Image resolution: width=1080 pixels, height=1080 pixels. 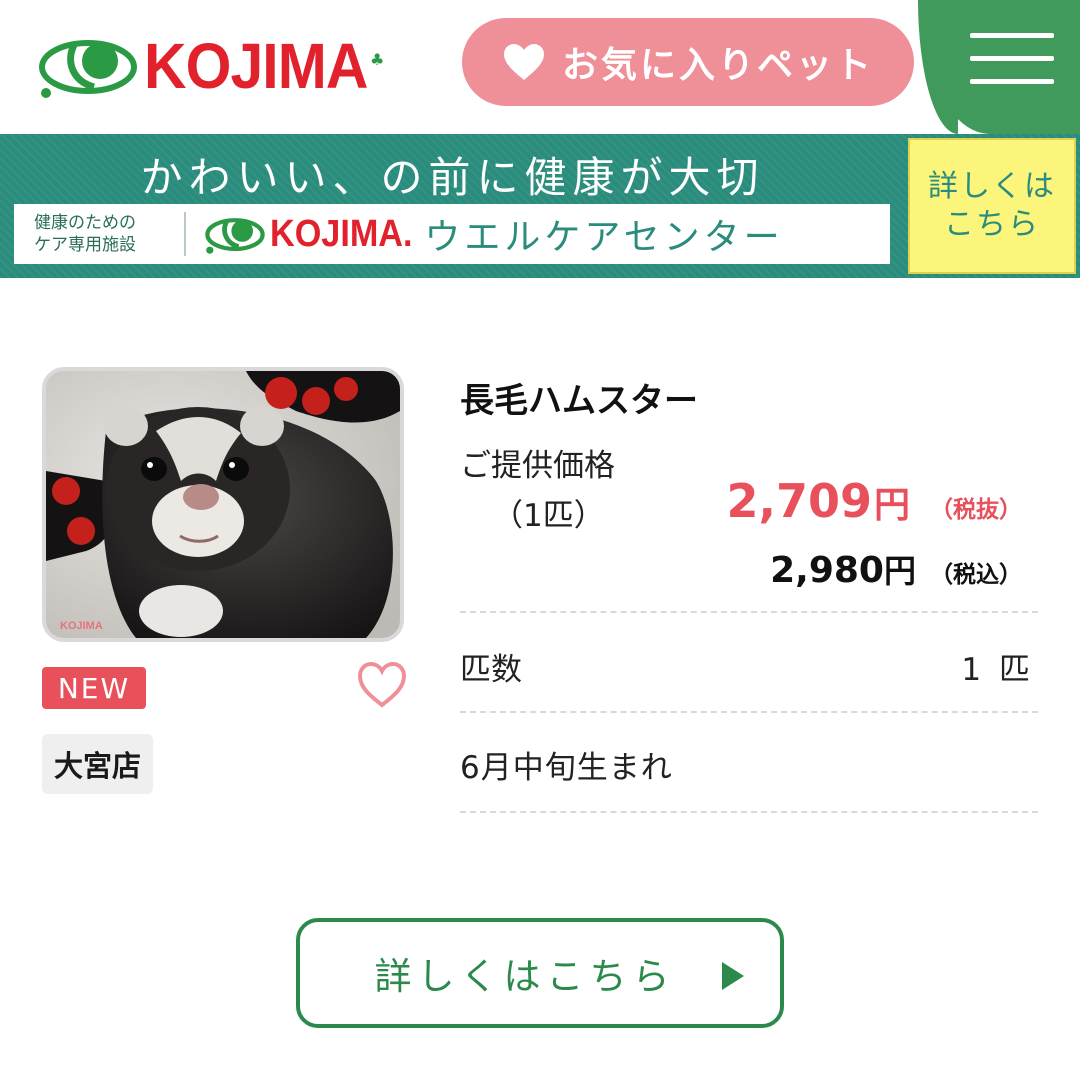 I want to click on price-excluding-tax: 2,709 円 （税抜）, so click(x=874, y=501).